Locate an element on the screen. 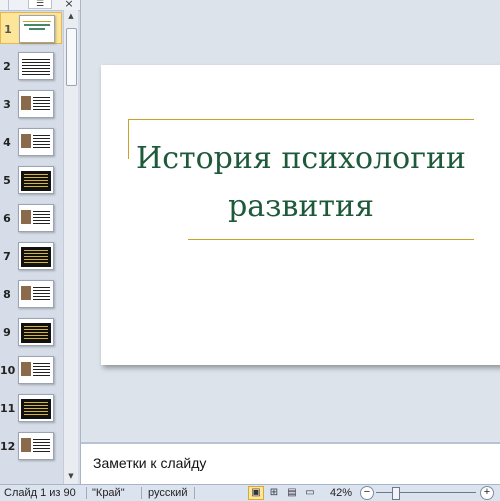  close-pane-button: × is located at coordinates (69, 5).